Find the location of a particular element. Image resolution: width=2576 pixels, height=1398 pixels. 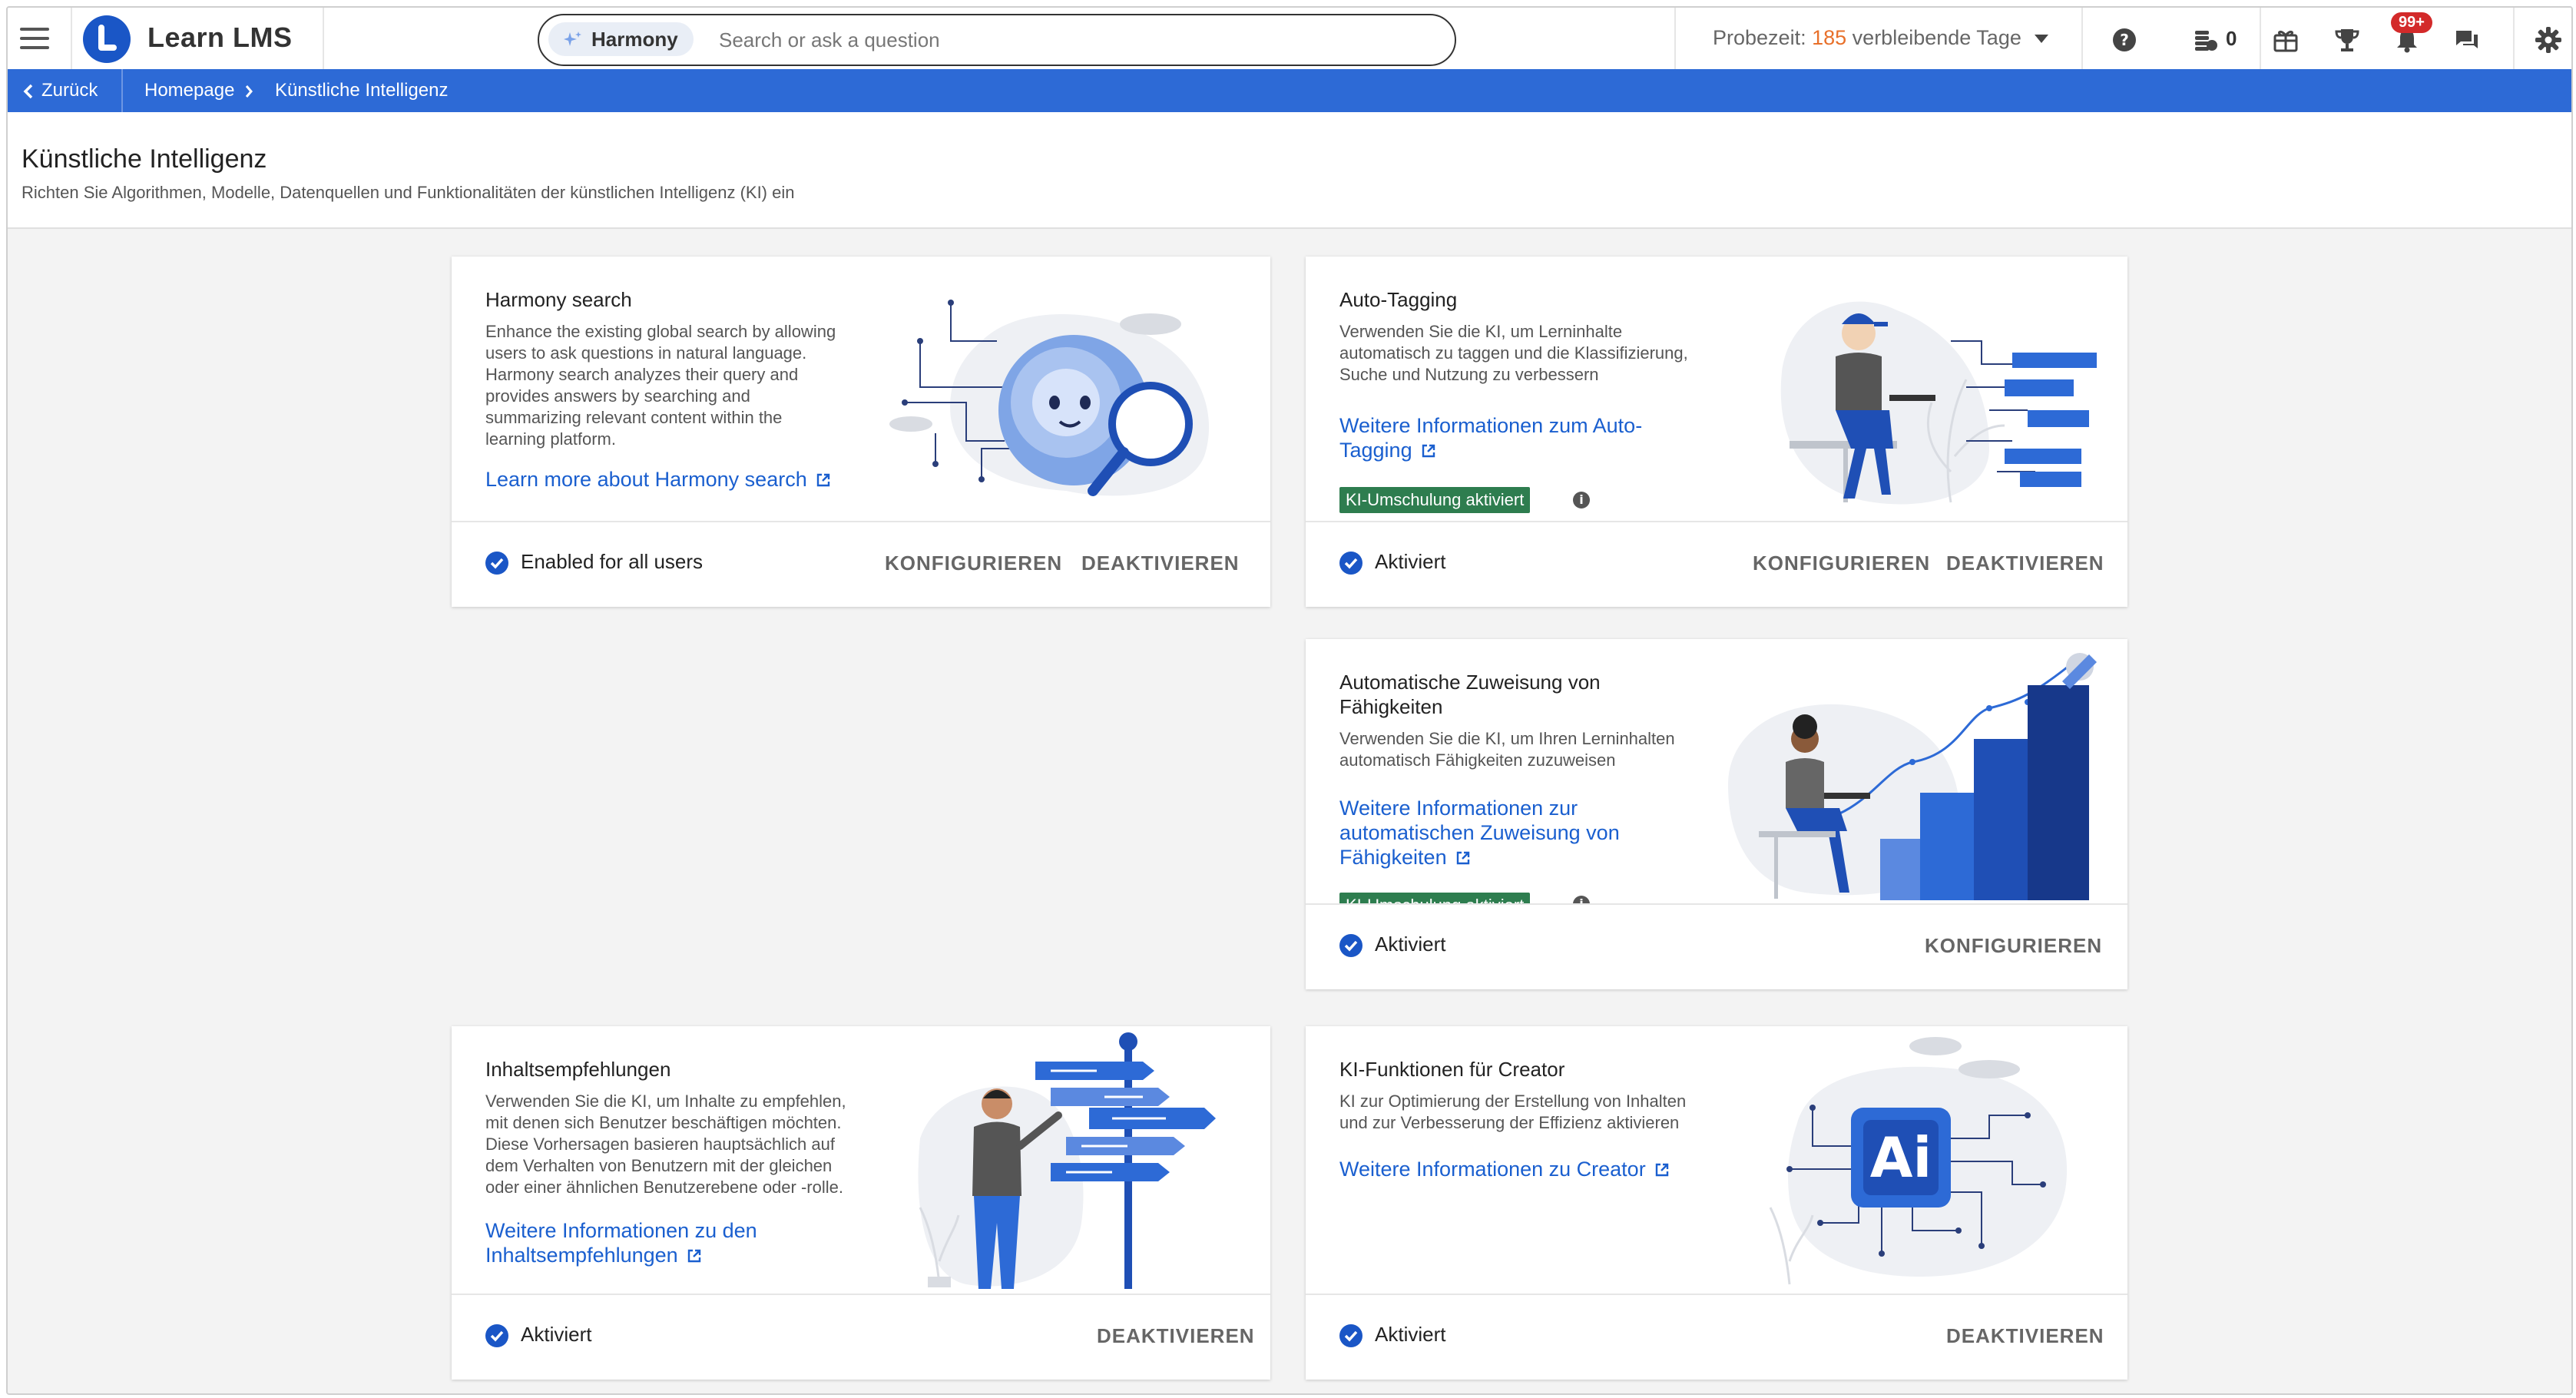

search-bar: Harmony is located at coordinates (997, 40).